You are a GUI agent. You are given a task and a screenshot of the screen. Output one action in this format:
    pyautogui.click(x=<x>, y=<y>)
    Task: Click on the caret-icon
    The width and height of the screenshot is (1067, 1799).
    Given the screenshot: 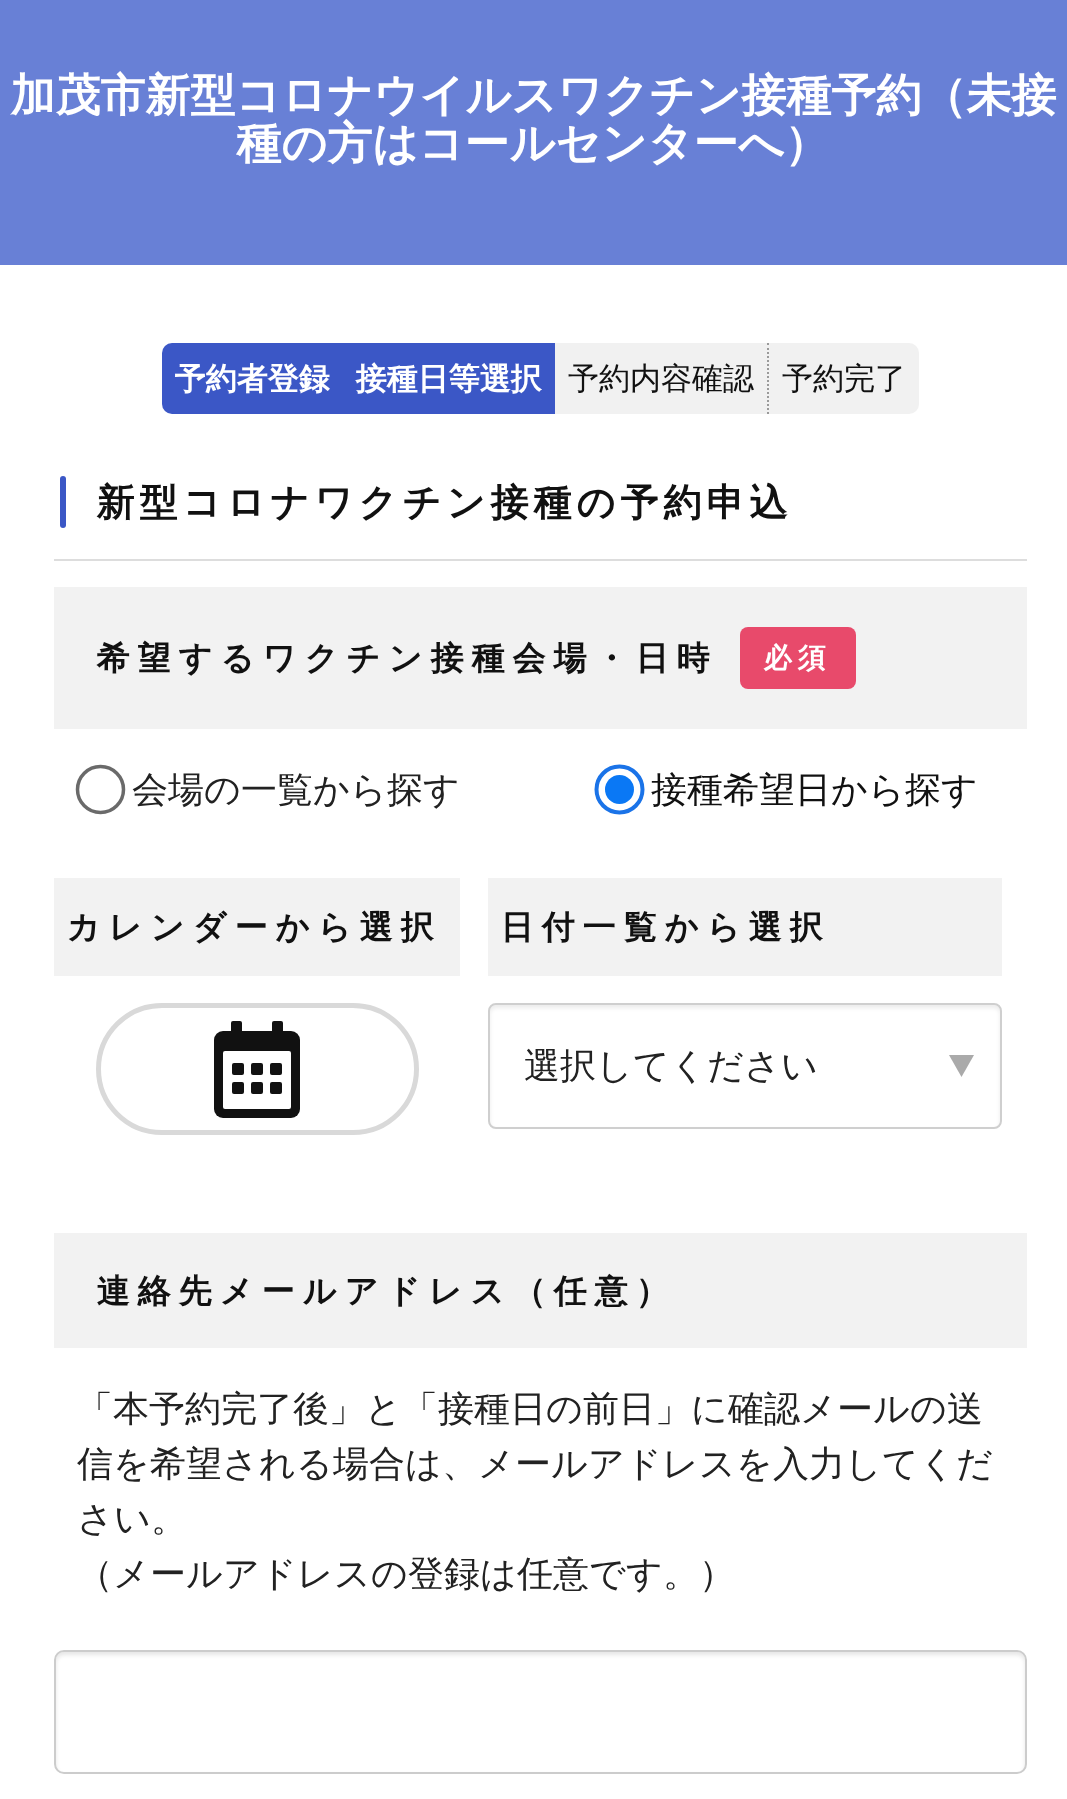 What is the action you would take?
    pyautogui.click(x=961, y=1066)
    